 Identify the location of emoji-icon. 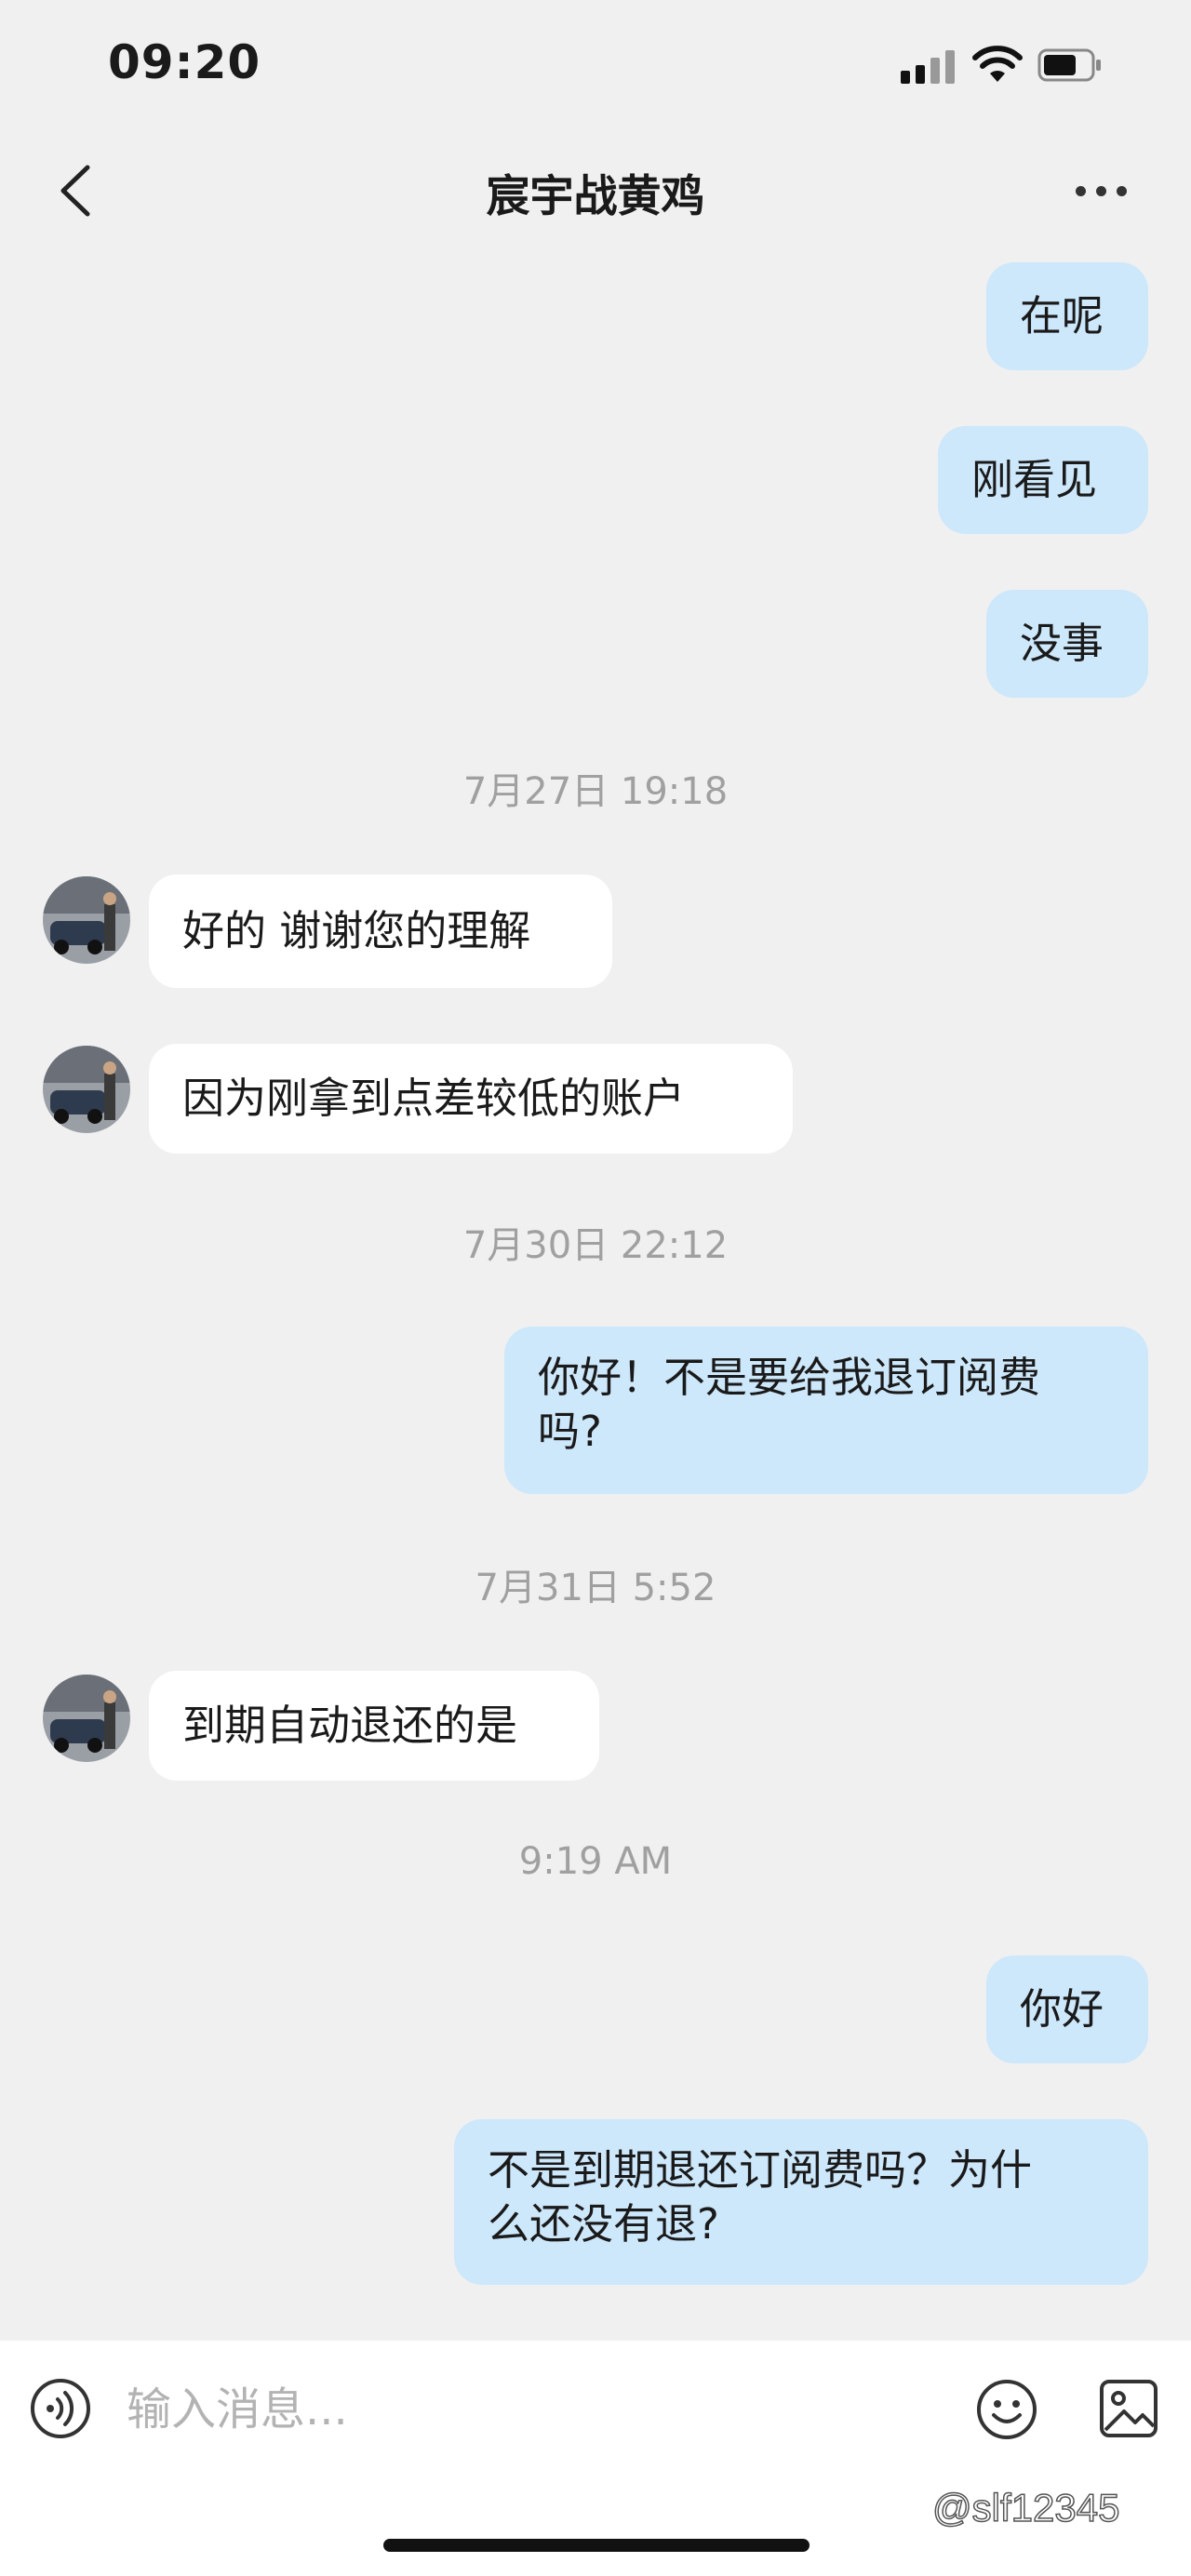
(1006, 2409).